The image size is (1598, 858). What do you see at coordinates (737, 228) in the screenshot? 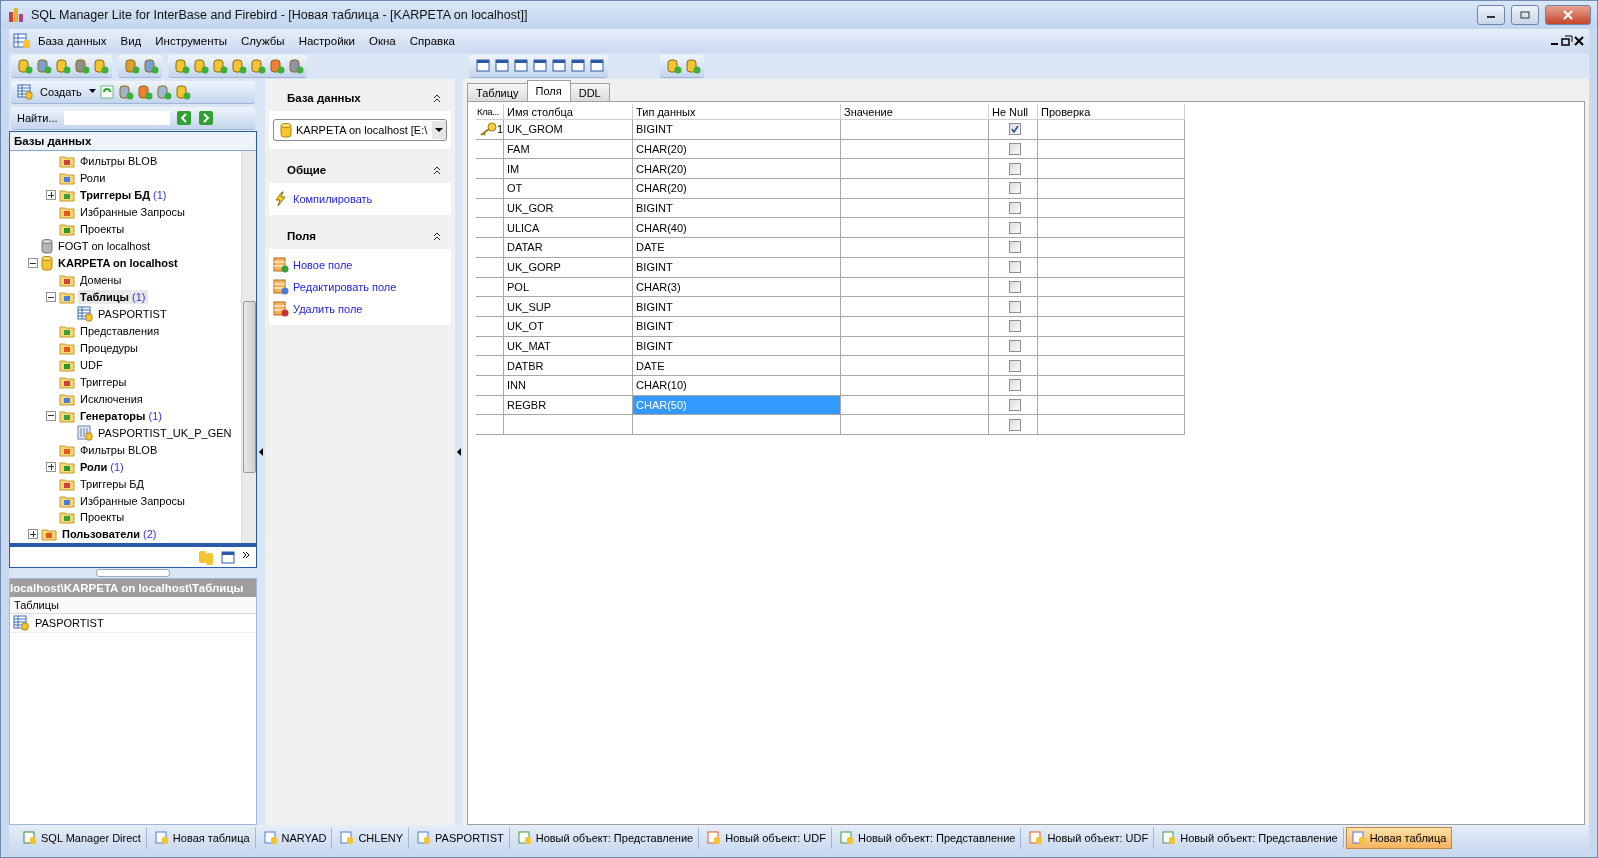
I see `table-cell: CHAR(40)` at bounding box center [737, 228].